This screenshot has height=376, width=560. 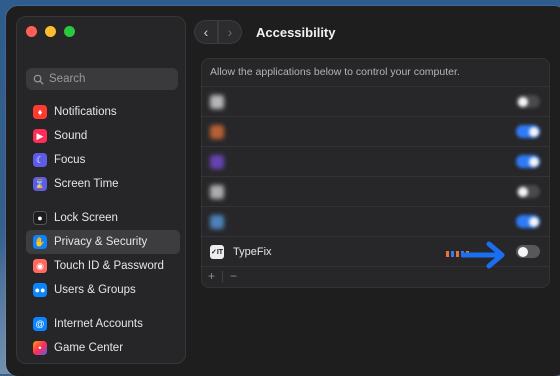 What do you see at coordinates (98, 324) in the screenshot?
I see `sidebar-item-label: Internet Accounts` at bounding box center [98, 324].